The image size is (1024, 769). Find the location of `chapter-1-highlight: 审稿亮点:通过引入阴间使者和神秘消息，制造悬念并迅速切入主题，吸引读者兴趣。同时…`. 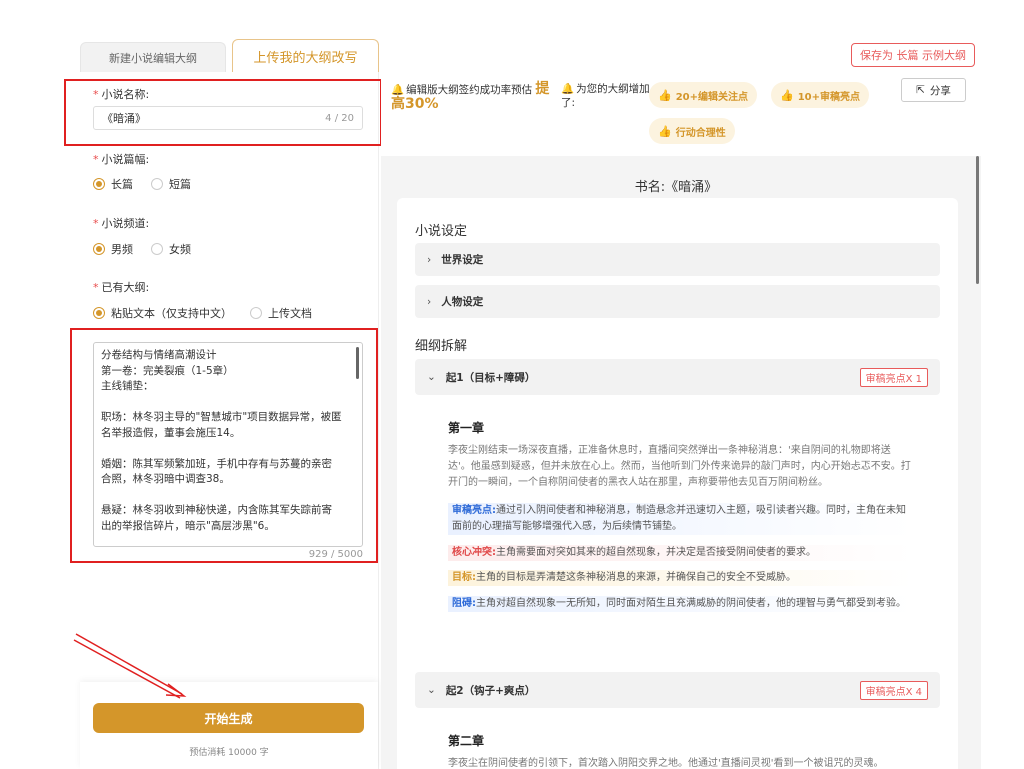

chapter-1-highlight: 审稿亮点:通过引入阴间使者和神秘消息，制造悬念并迅速切入主题，吸引读者兴趣。同时… is located at coordinates (680, 519).